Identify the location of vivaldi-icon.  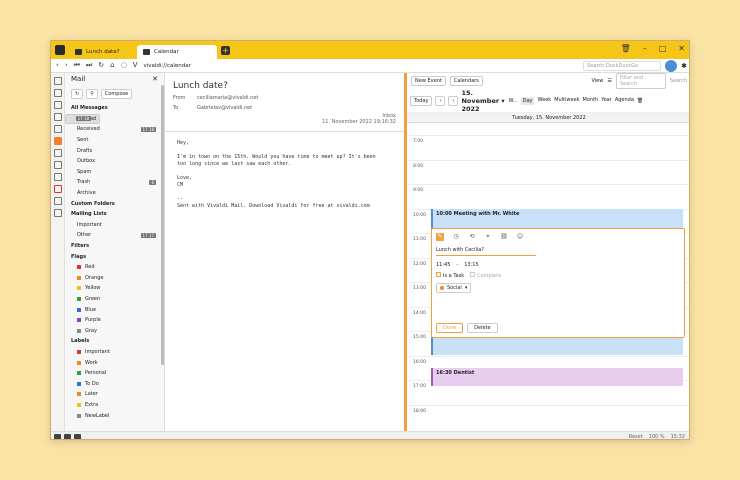
(58, 189).